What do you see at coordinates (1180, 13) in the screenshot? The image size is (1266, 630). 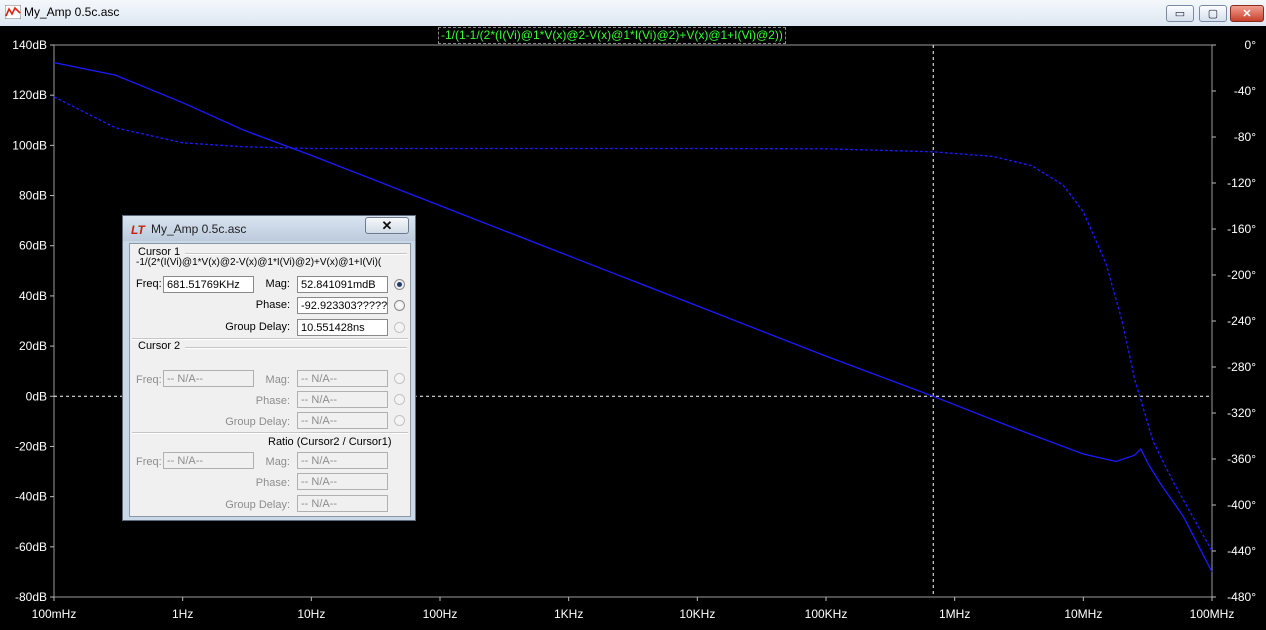 I see `minimize-button: ▭` at bounding box center [1180, 13].